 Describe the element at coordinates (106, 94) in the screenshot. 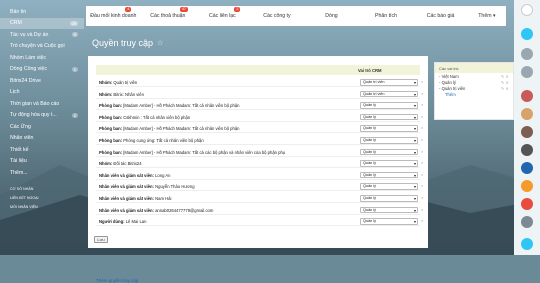

I see `row-prefix: Nhóm:` at that location.